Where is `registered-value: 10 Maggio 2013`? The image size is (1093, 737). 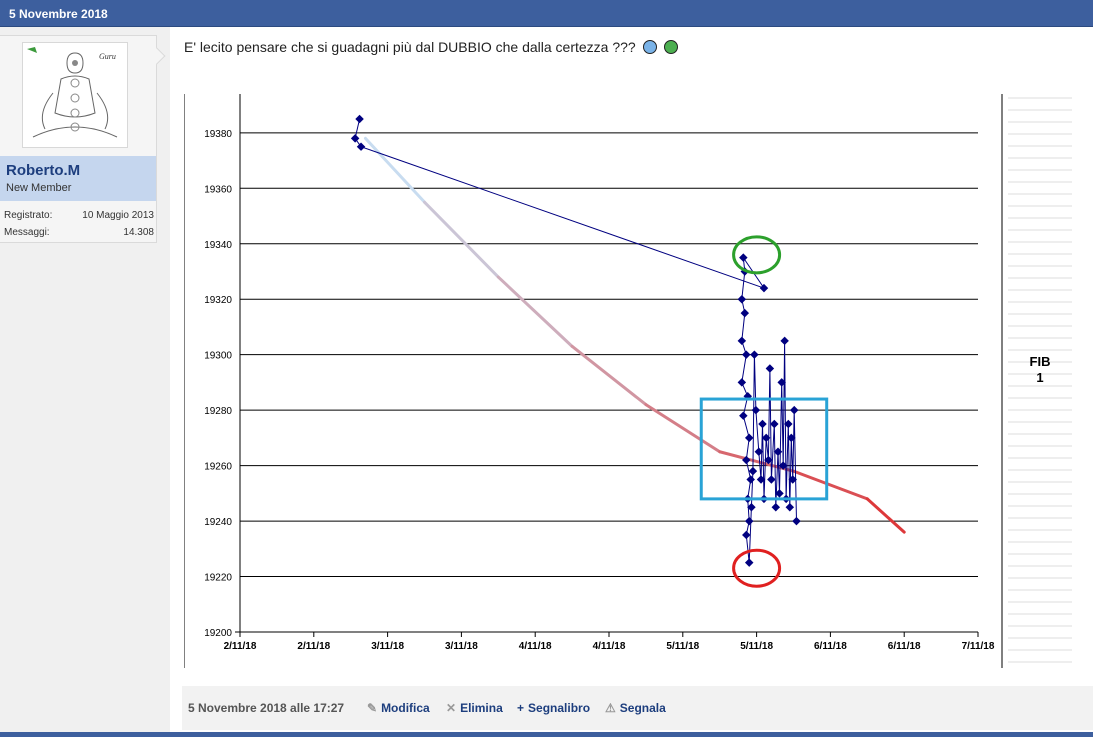 registered-value: 10 Maggio 2013 is located at coordinates (118, 215).